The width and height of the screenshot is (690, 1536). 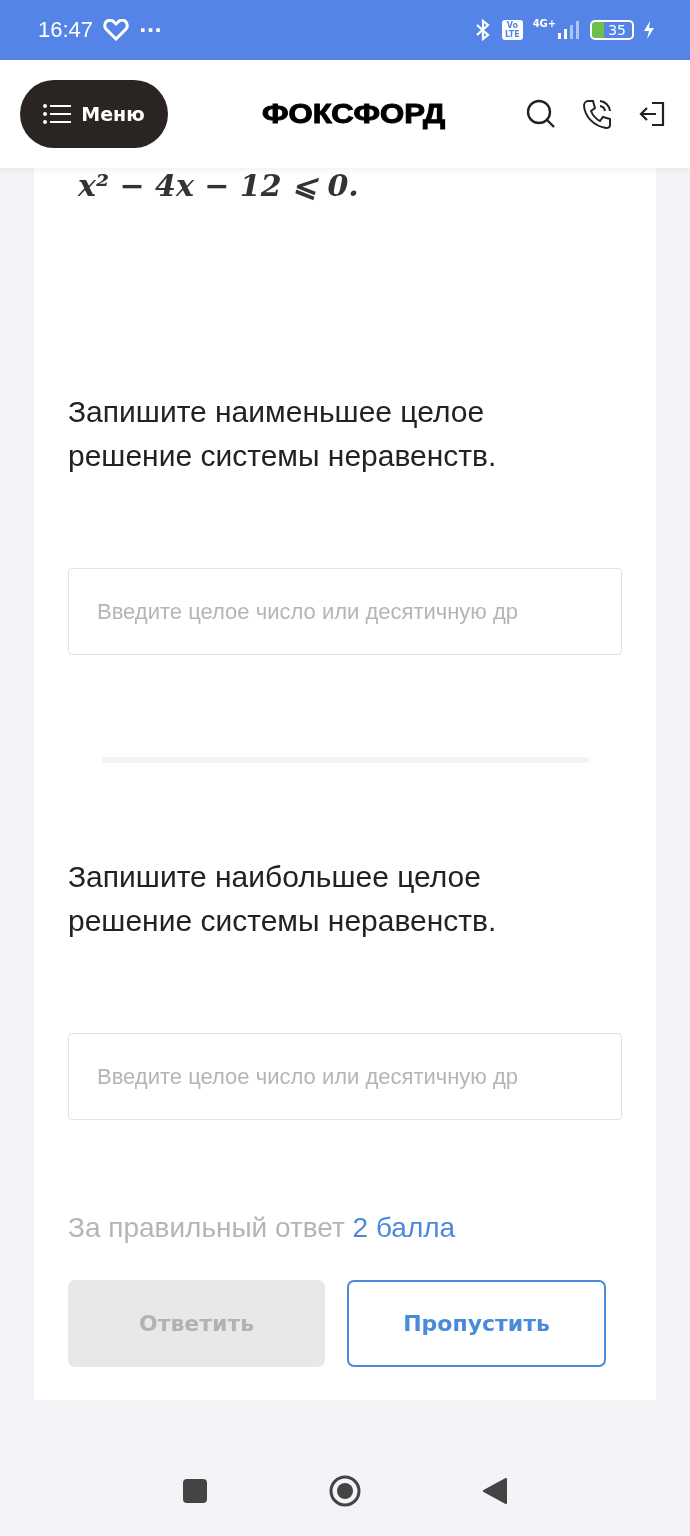 What do you see at coordinates (66, 30) in the screenshot?
I see `clock: 16:47` at bounding box center [66, 30].